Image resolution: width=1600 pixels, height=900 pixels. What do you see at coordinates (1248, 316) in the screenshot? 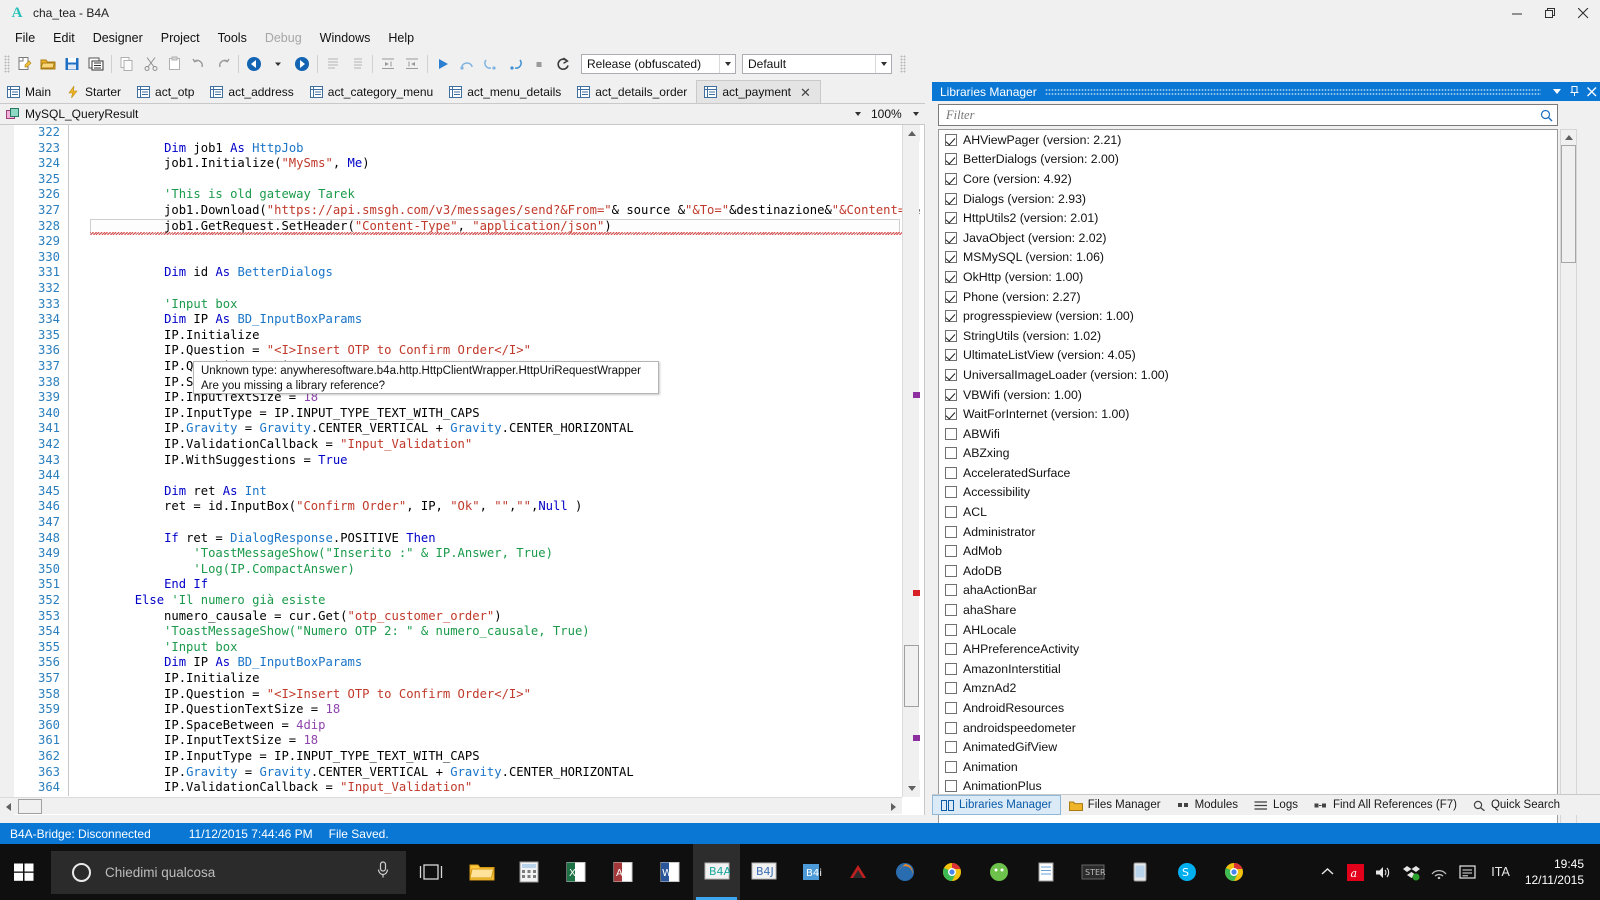
I see `library-list-item: progresspieview (version: 1.00)` at bounding box center [1248, 316].